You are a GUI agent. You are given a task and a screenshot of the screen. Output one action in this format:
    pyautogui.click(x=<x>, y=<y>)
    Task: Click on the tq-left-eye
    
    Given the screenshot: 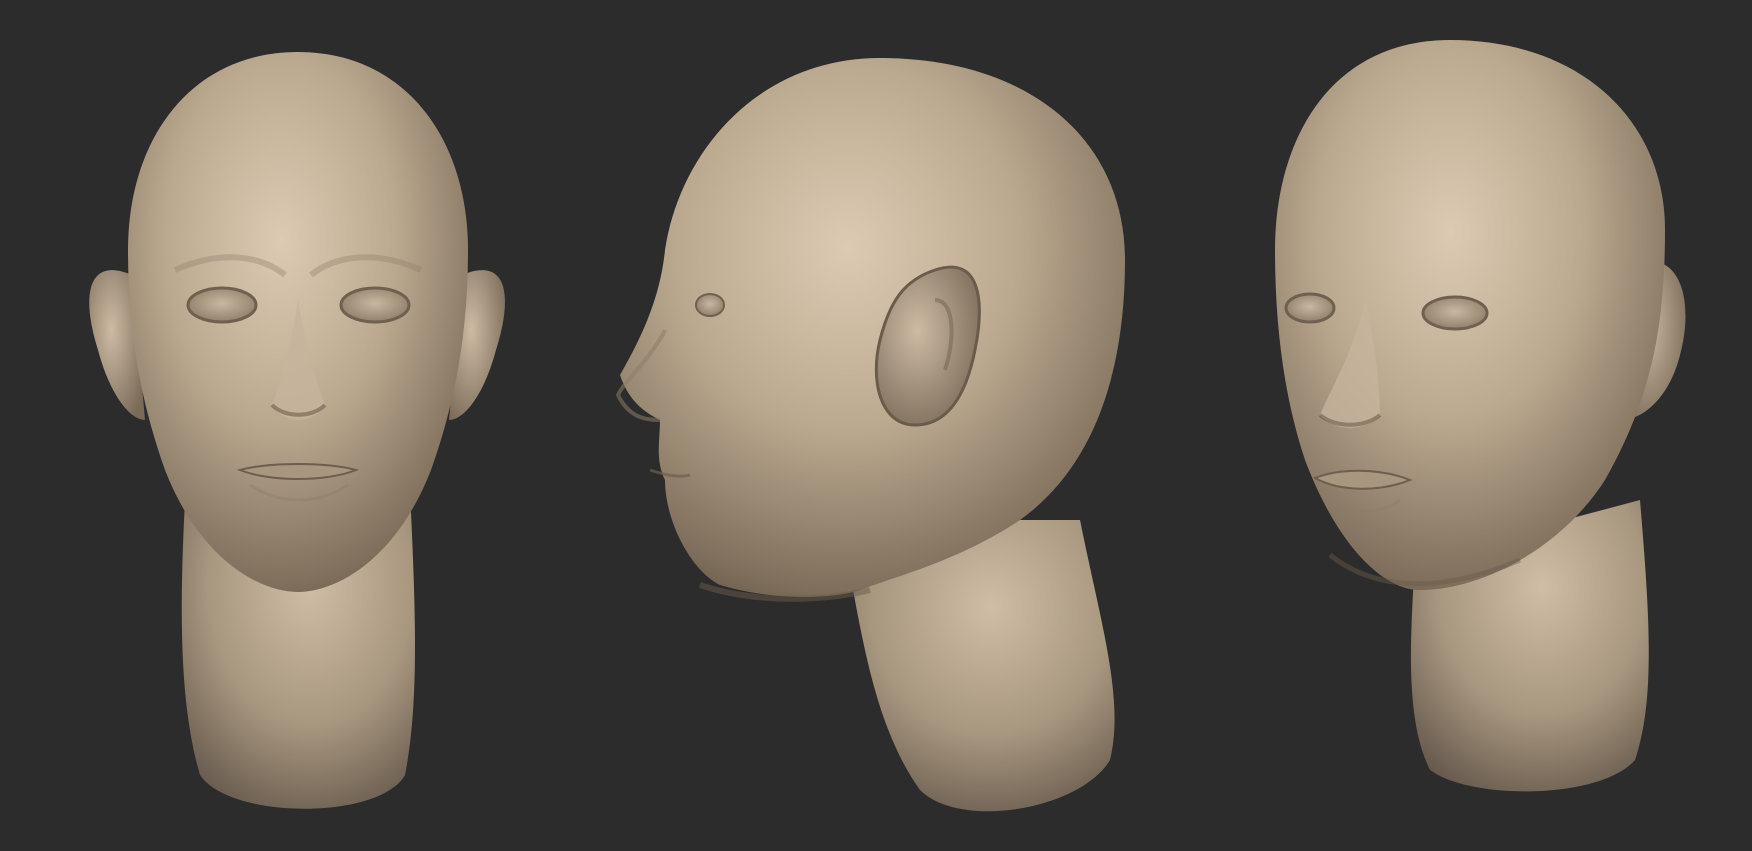 What is the action you would take?
    pyautogui.click(x=1310, y=308)
    